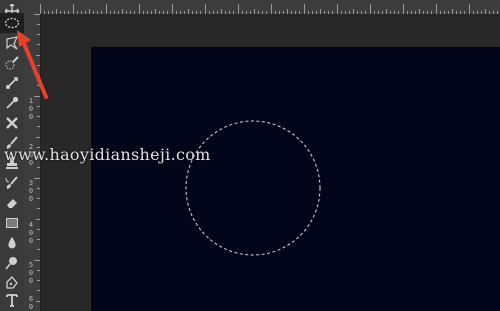  I want to click on eraser-icon, so click(12, 203).